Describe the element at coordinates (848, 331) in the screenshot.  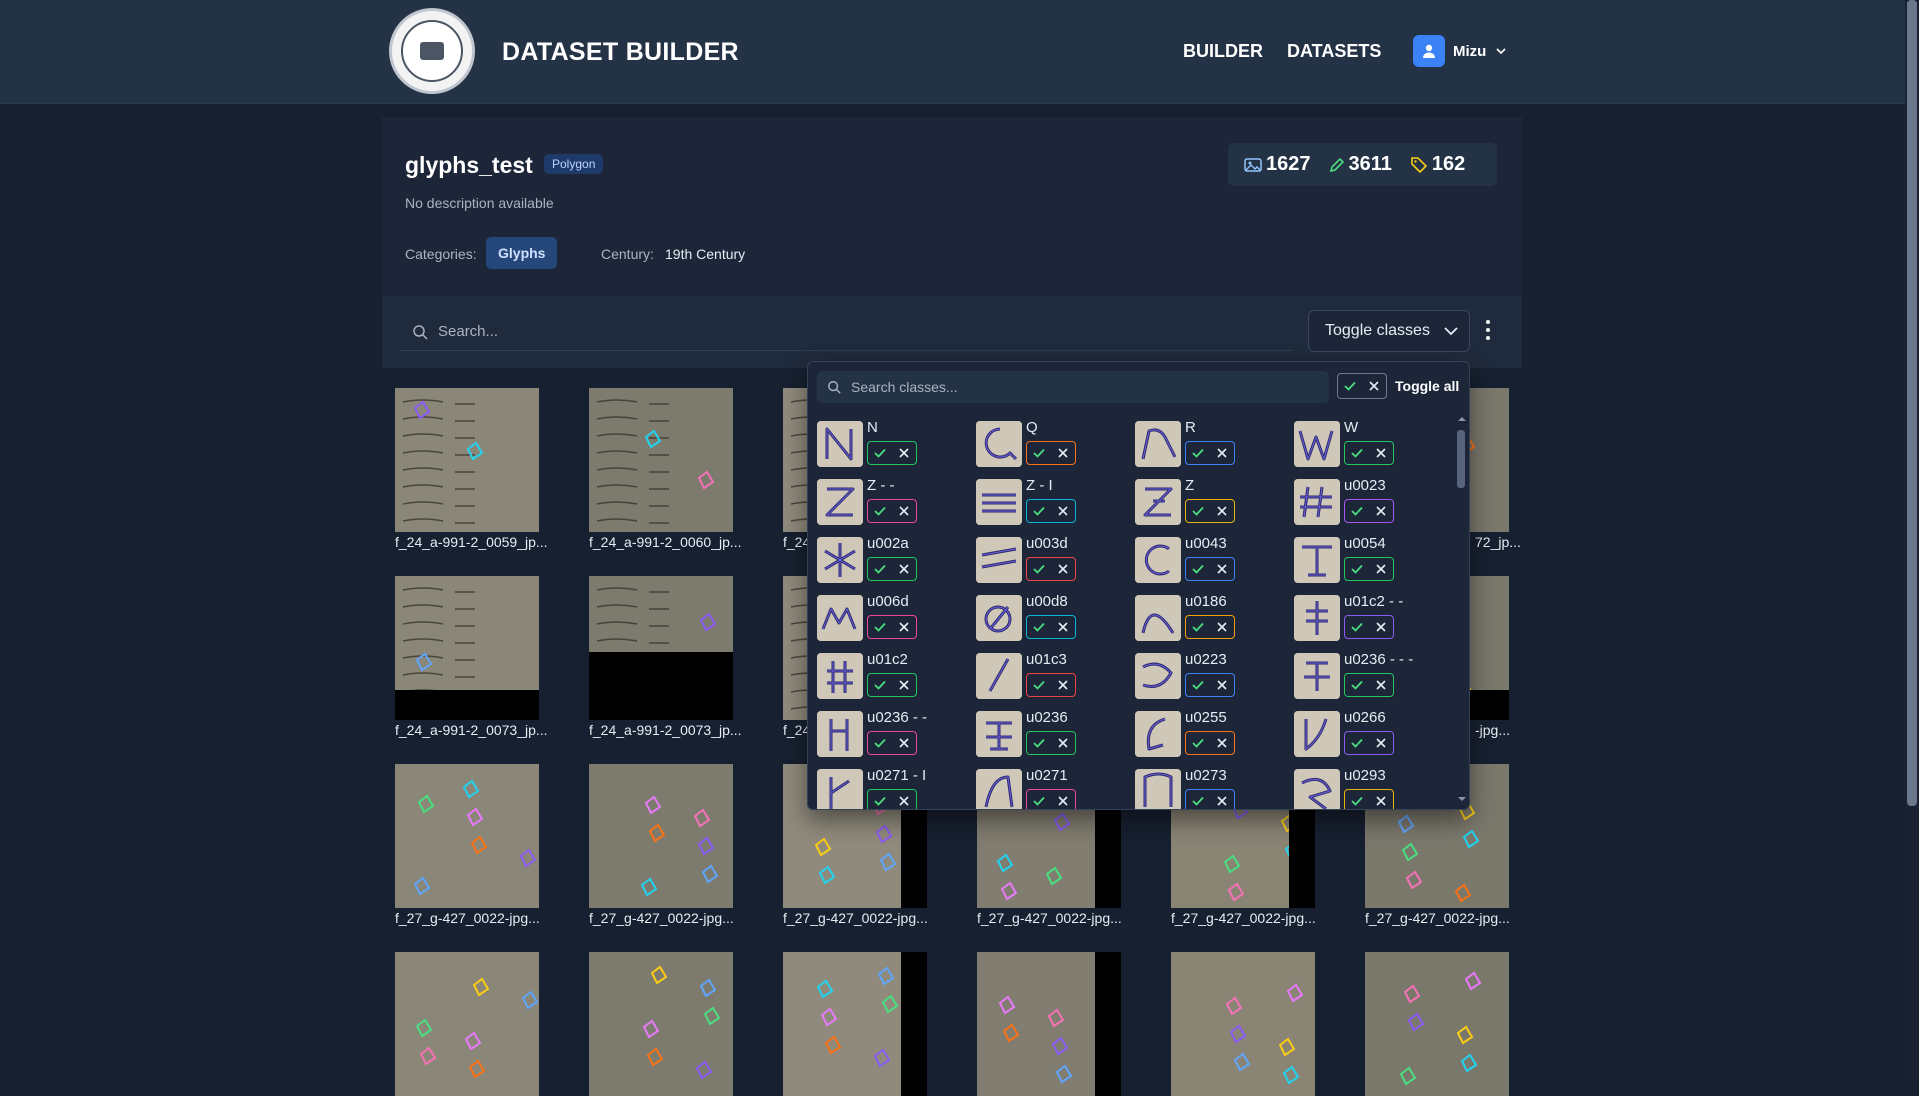
I see `image-search-input` at that location.